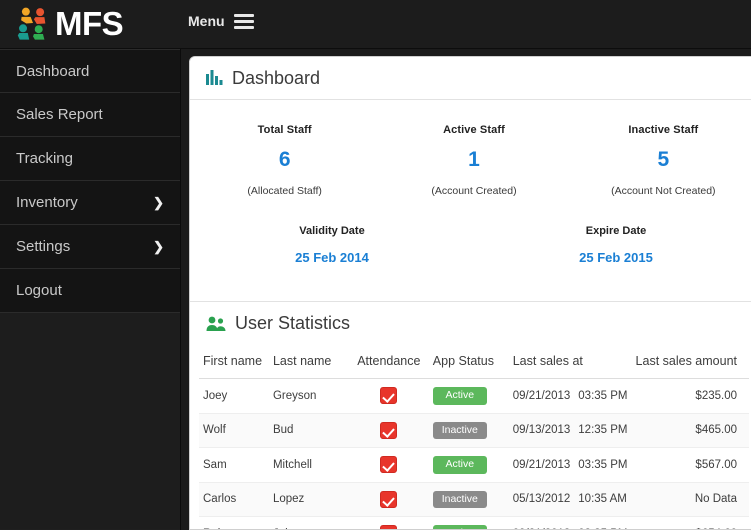  I want to click on cell-last-name: Johnson, so click(308, 522).